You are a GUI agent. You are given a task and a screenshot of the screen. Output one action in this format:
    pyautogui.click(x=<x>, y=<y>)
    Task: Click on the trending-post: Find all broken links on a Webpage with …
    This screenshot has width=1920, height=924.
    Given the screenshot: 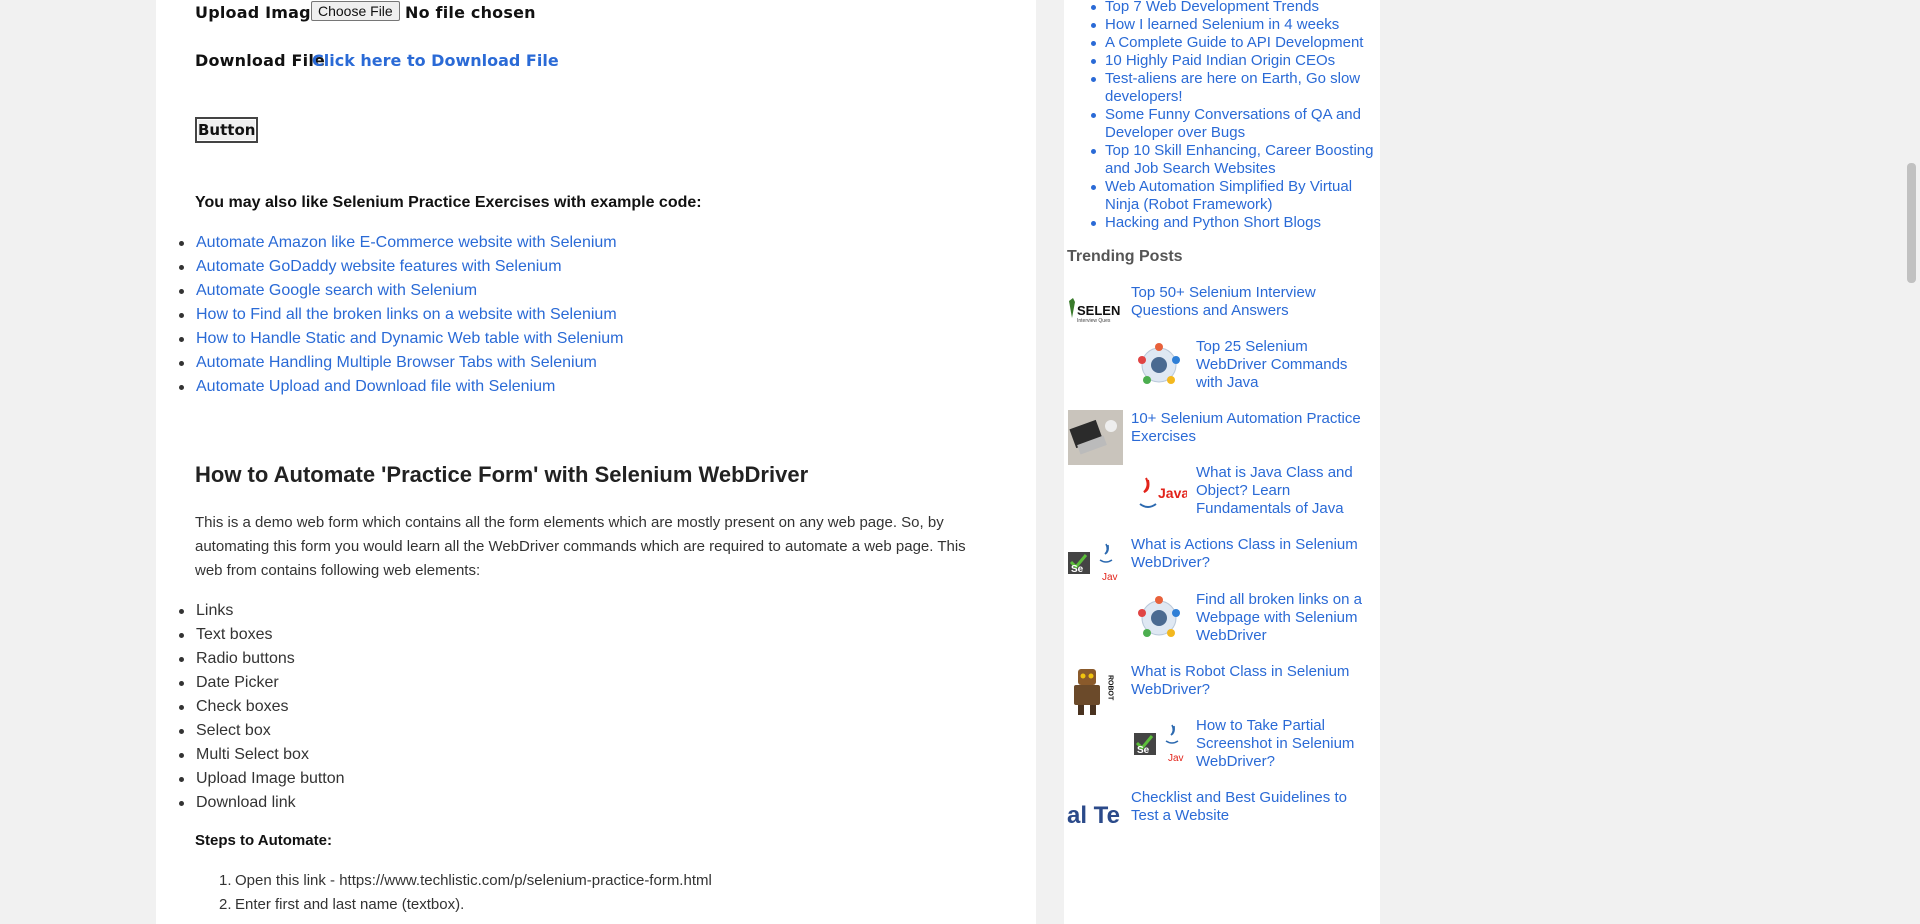 What is the action you would take?
    pyautogui.click(x=1222, y=619)
    